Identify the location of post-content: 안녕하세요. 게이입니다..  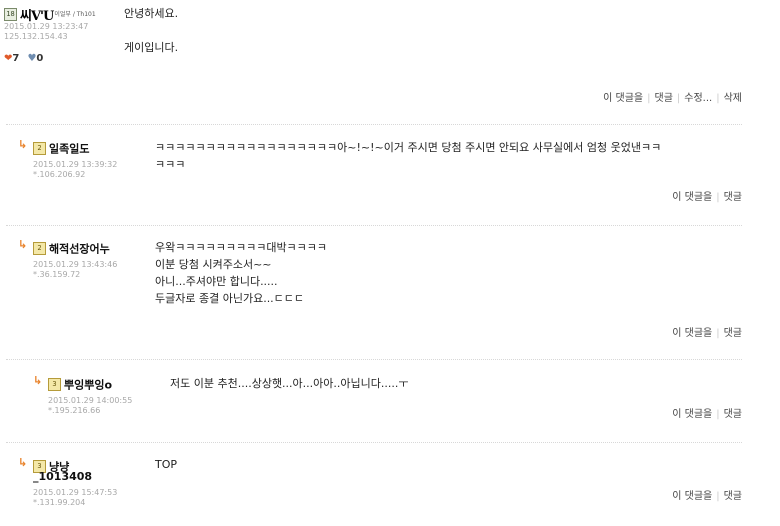
(151, 30).